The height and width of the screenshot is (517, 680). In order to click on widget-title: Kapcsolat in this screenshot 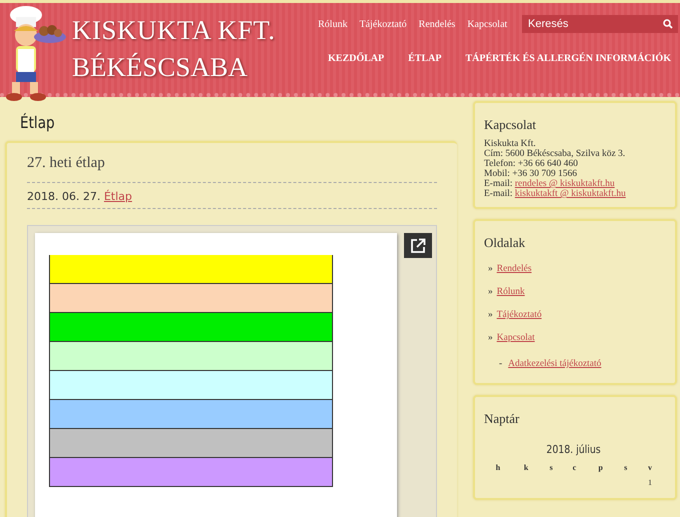, I will do `click(510, 125)`.